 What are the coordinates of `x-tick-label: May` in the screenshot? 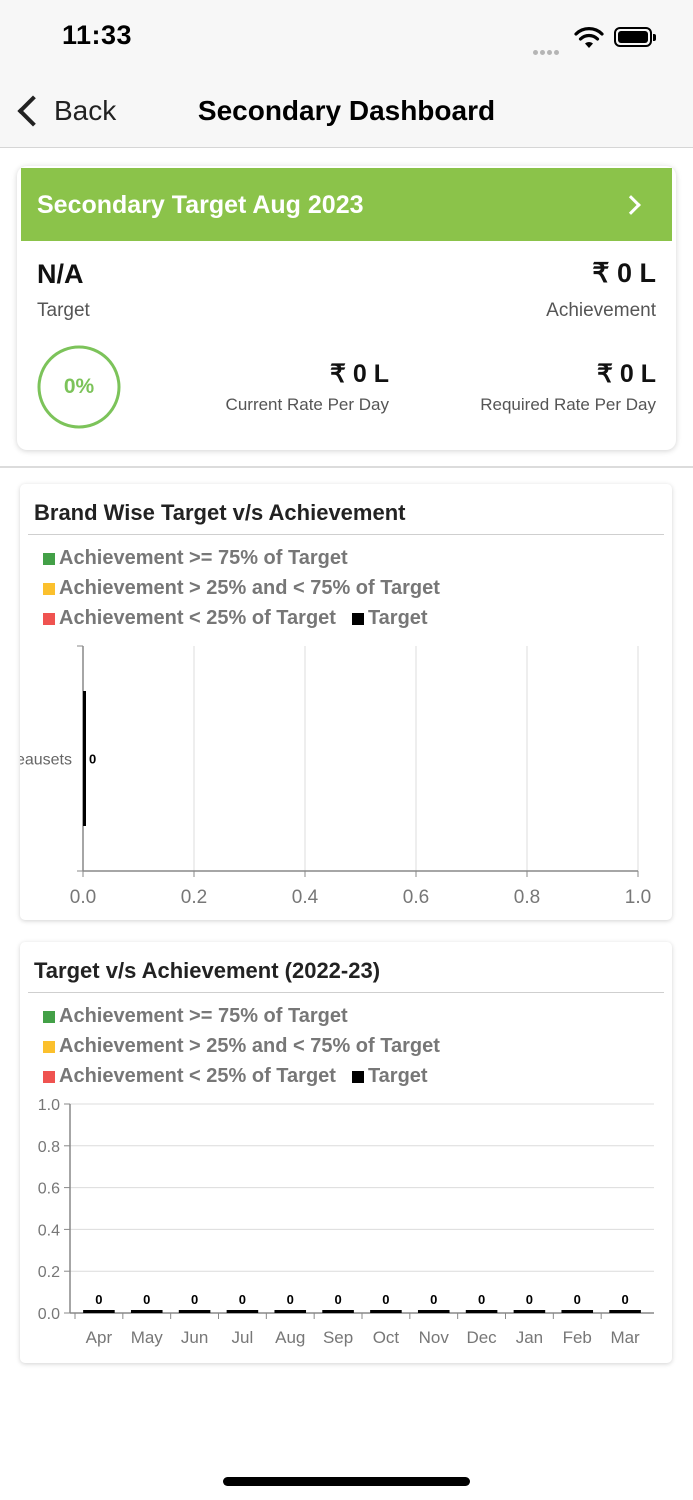 It's located at (147, 1337).